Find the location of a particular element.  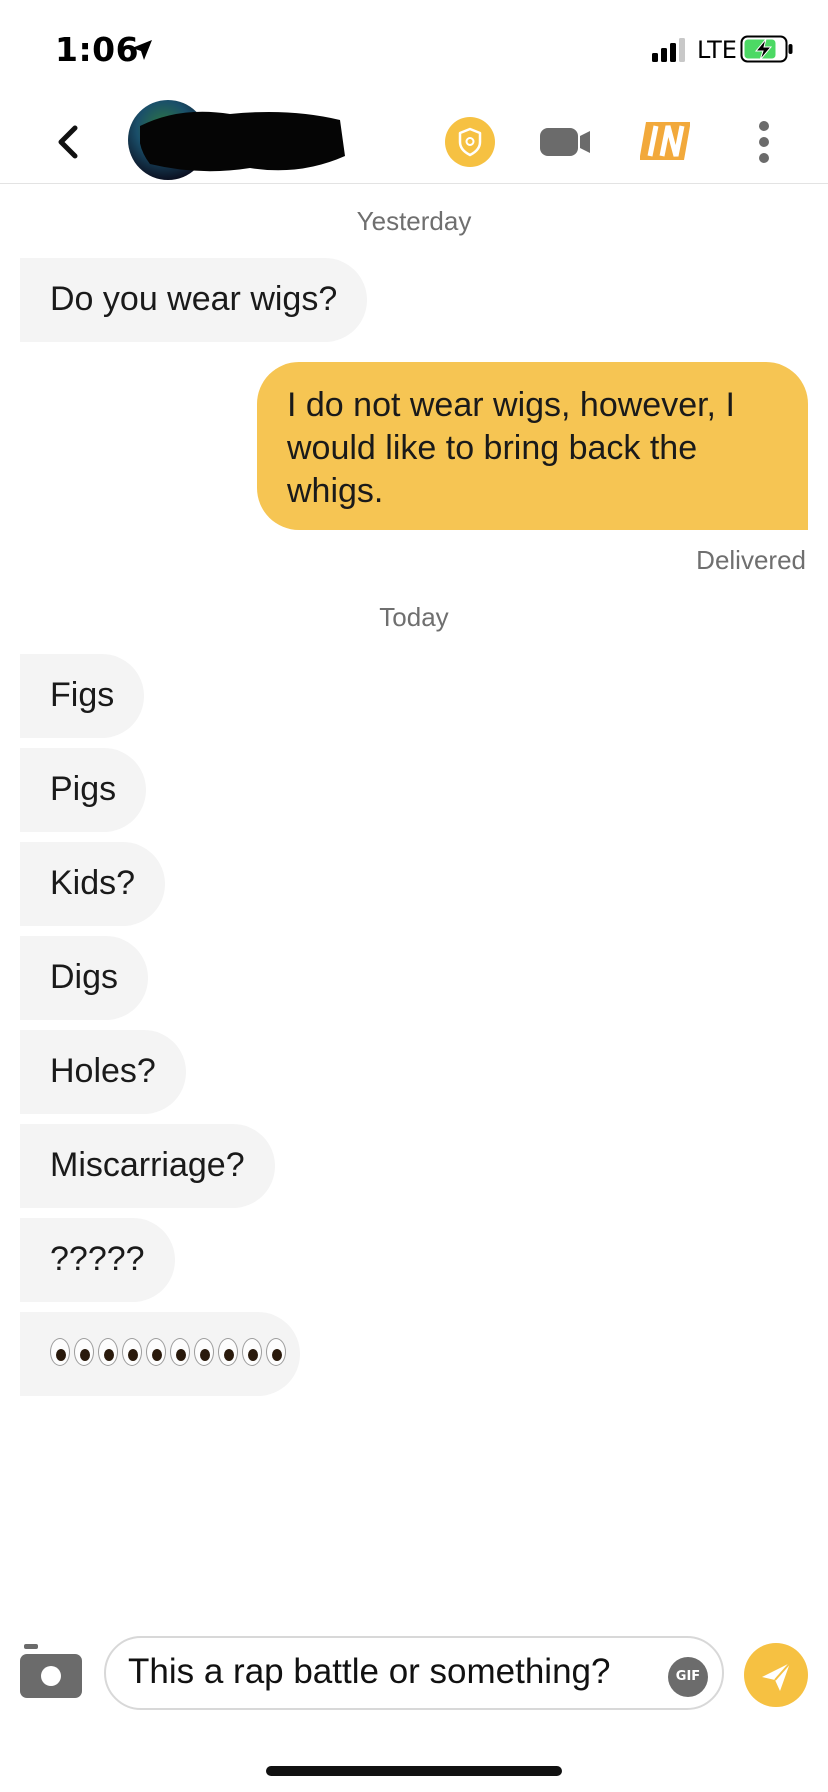

message-input: This a rap battle or something? GIF is located at coordinates (414, 1673).